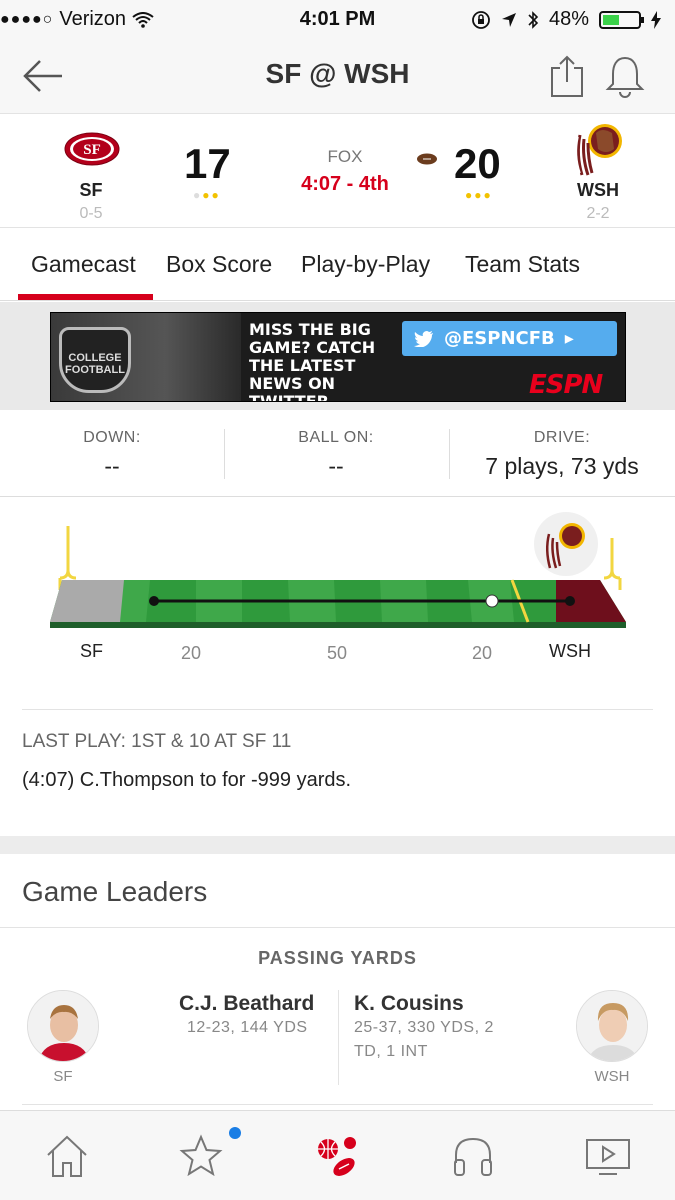  Describe the element at coordinates (481, 19) in the screenshot. I see `rotation-lock-icon` at that location.